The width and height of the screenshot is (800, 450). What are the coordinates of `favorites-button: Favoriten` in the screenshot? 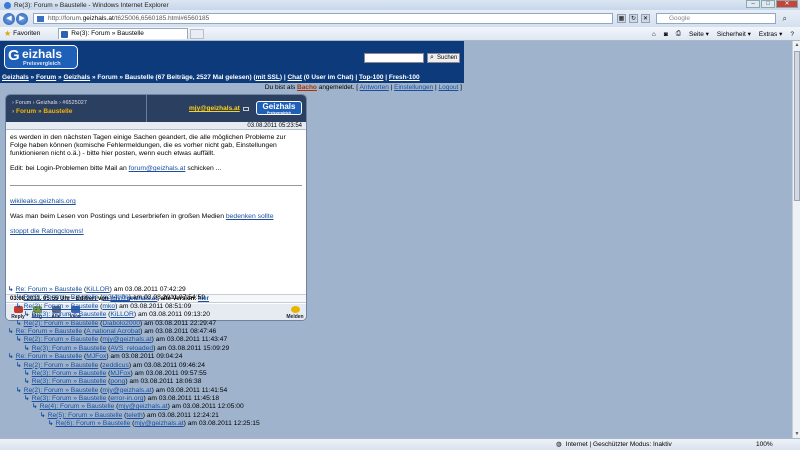 It's located at (26, 33).